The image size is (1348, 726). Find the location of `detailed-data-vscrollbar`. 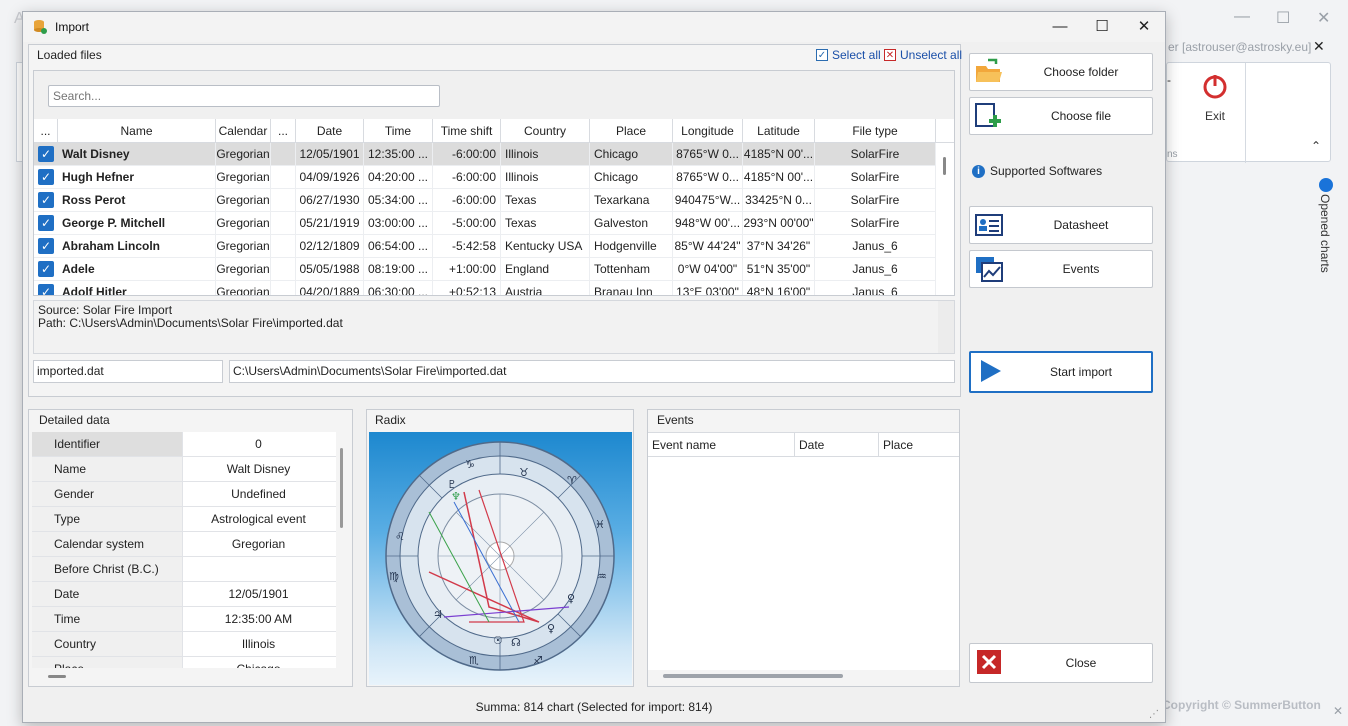

detailed-data-vscrollbar is located at coordinates (342, 550).